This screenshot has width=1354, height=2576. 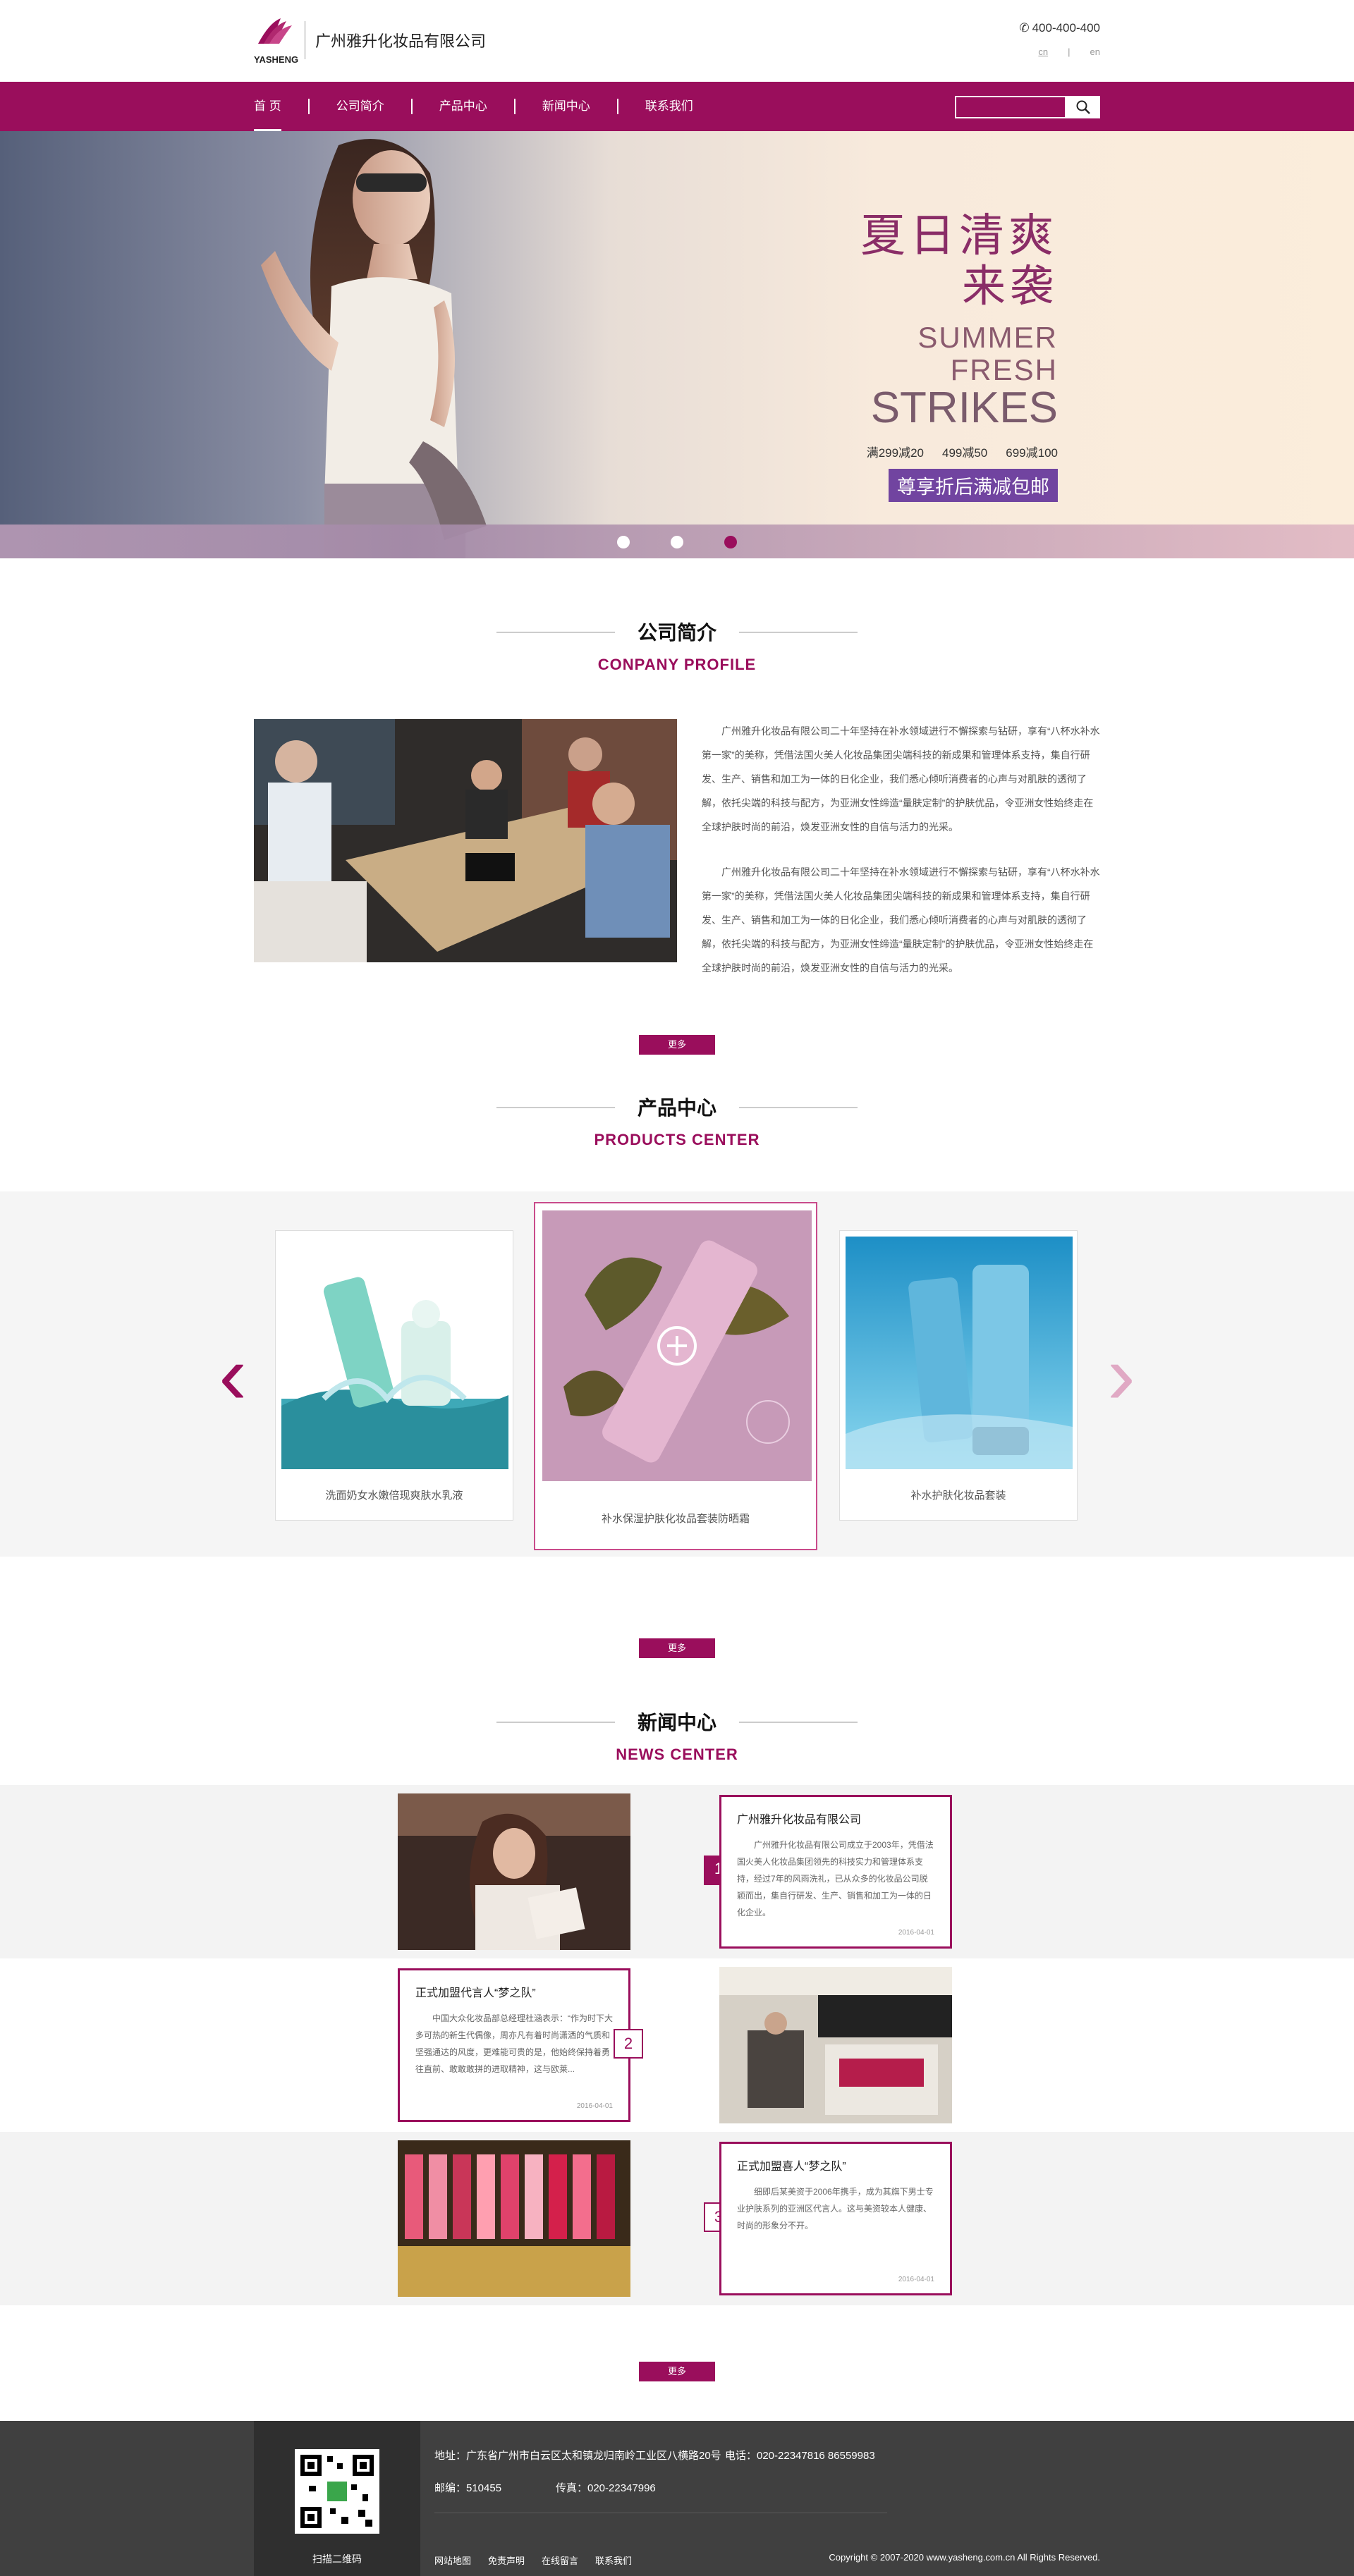 What do you see at coordinates (800, 2456) in the screenshot?
I see `footer-phone: 电话：020-22347816 86559983` at bounding box center [800, 2456].